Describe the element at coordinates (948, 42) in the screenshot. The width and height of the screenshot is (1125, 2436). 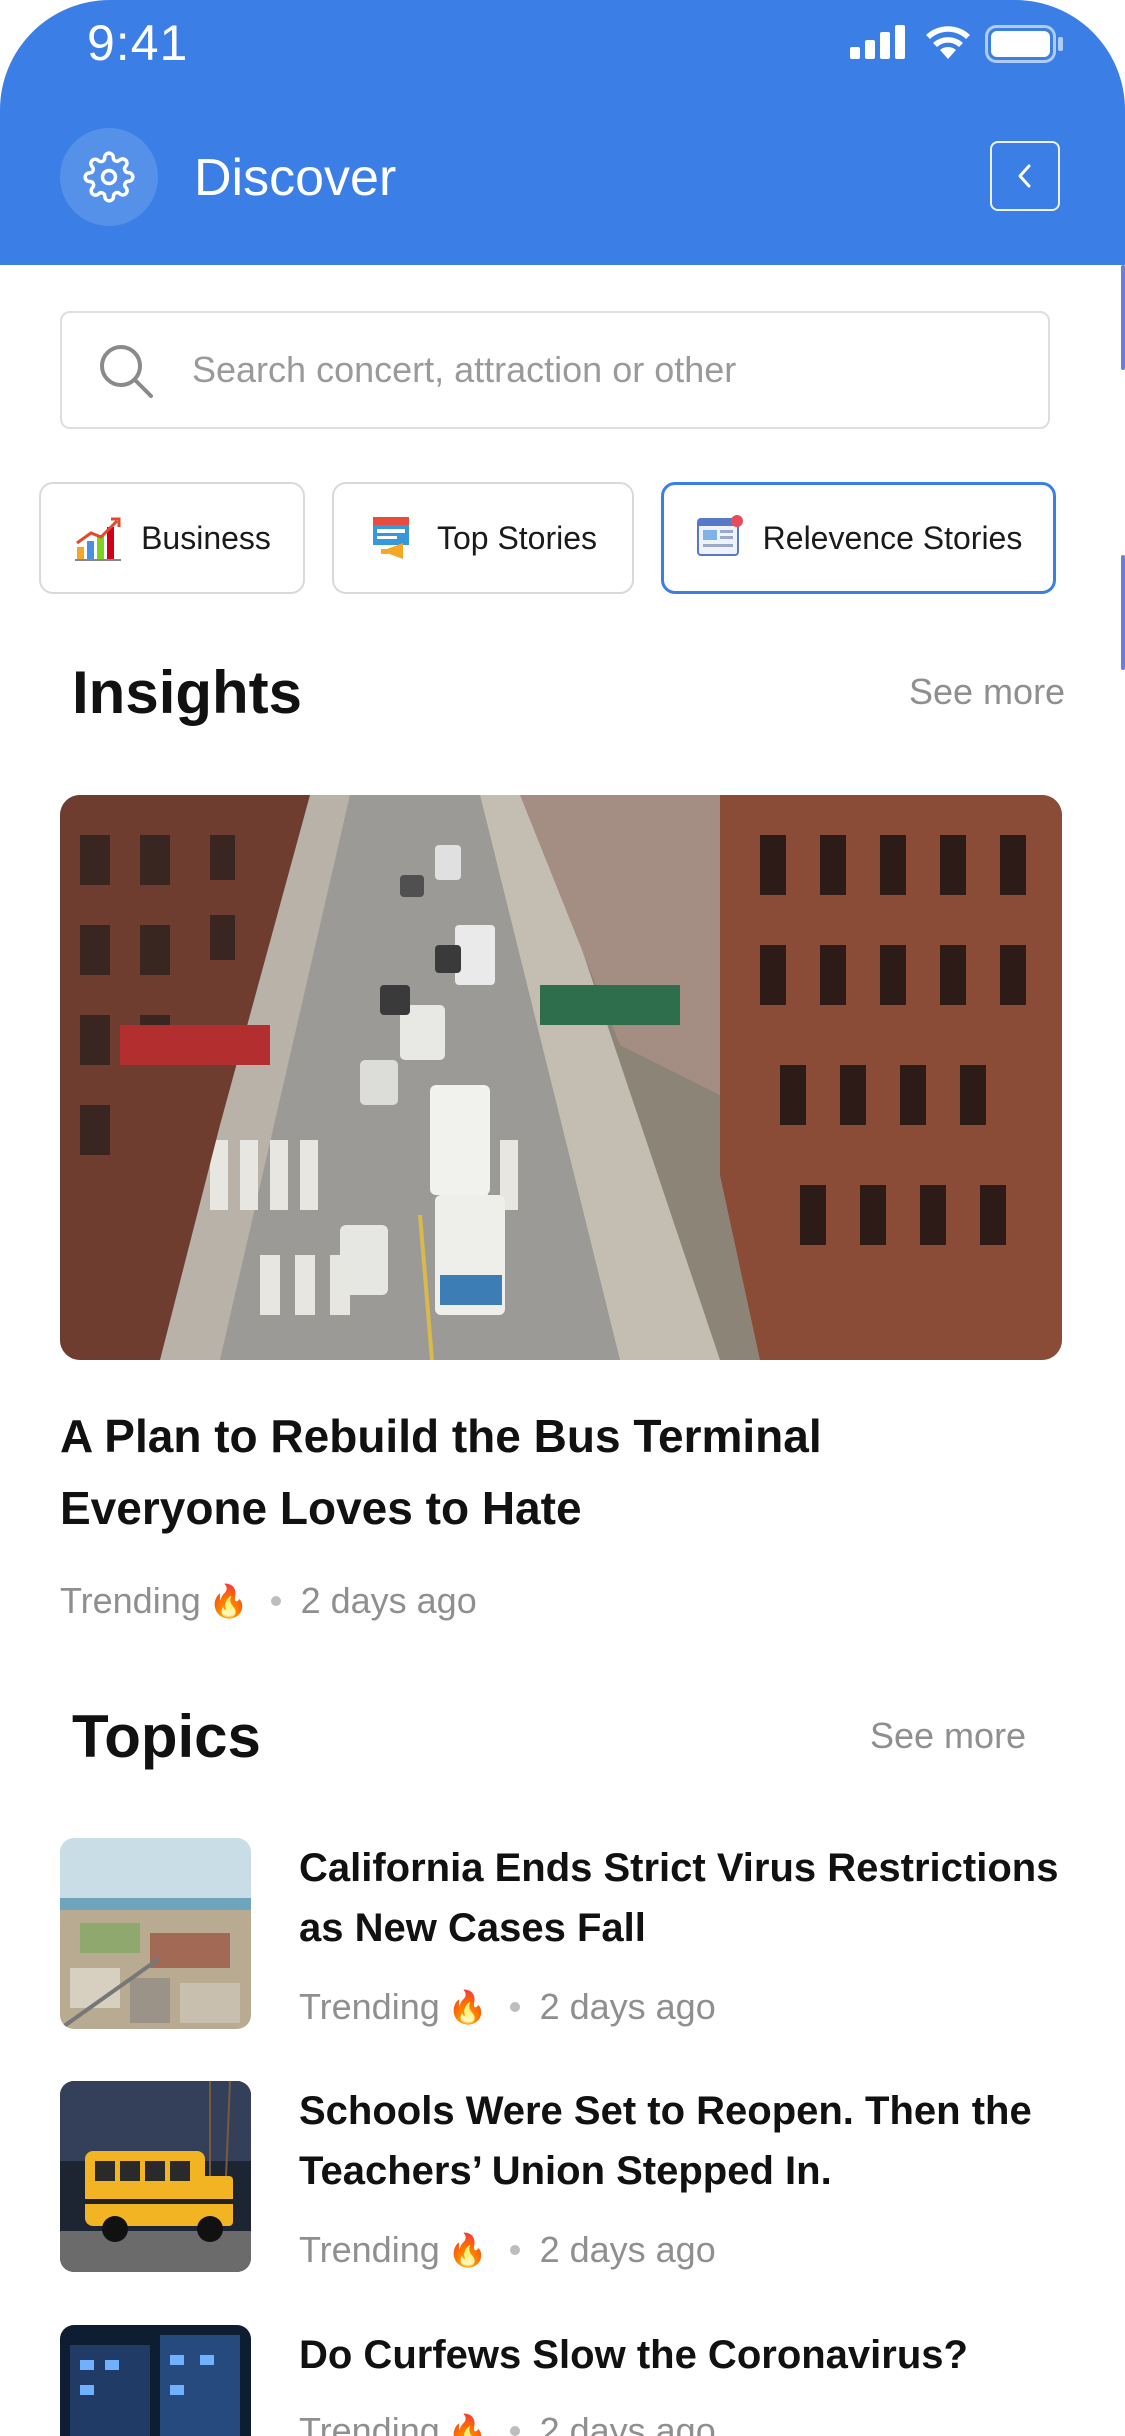
I see `wifi-icon` at that location.